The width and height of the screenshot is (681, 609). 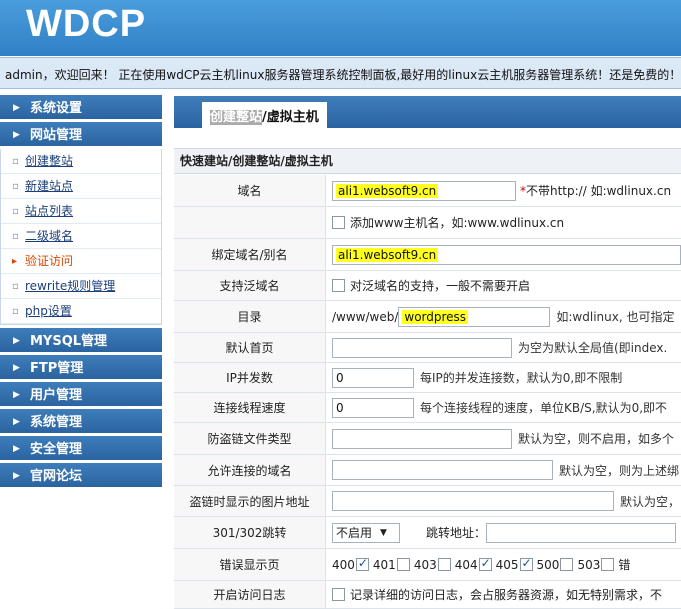 What do you see at coordinates (264, 115) in the screenshot?
I see `tab-create-site: 创建整站/虚拟主机` at bounding box center [264, 115].